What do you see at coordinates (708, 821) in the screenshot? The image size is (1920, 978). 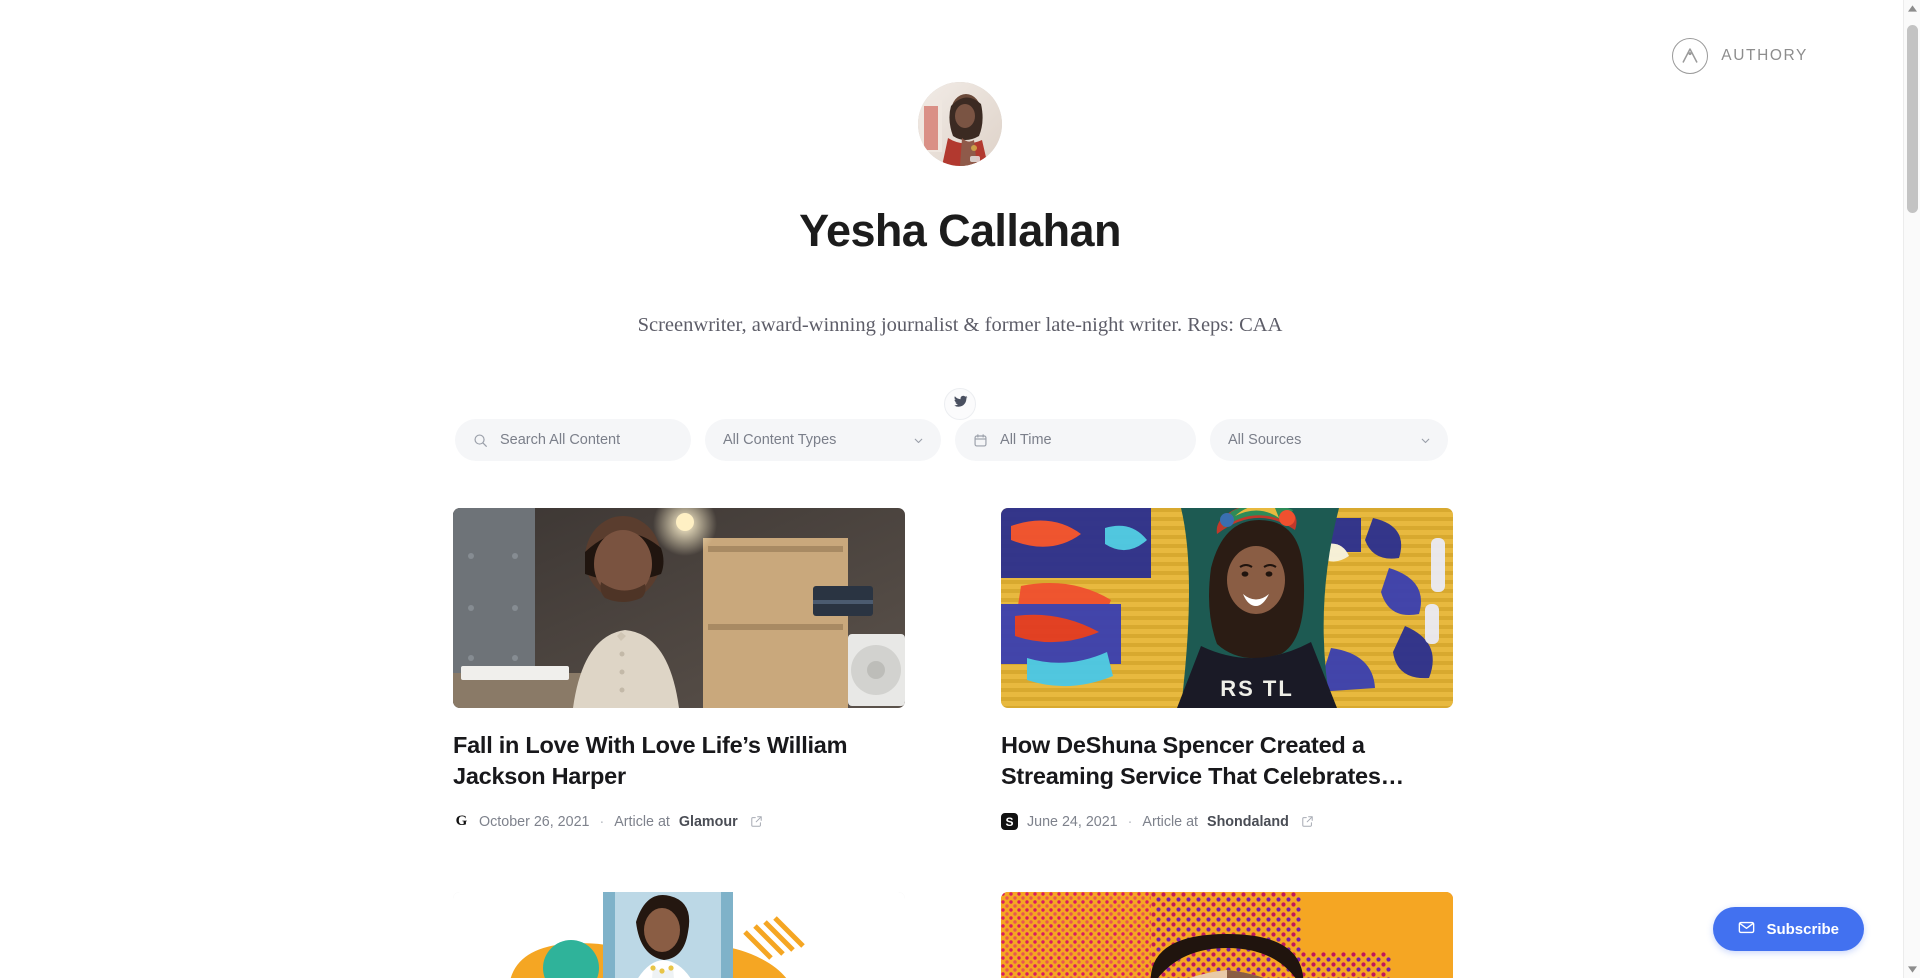 I see `article-source: Glamour` at bounding box center [708, 821].